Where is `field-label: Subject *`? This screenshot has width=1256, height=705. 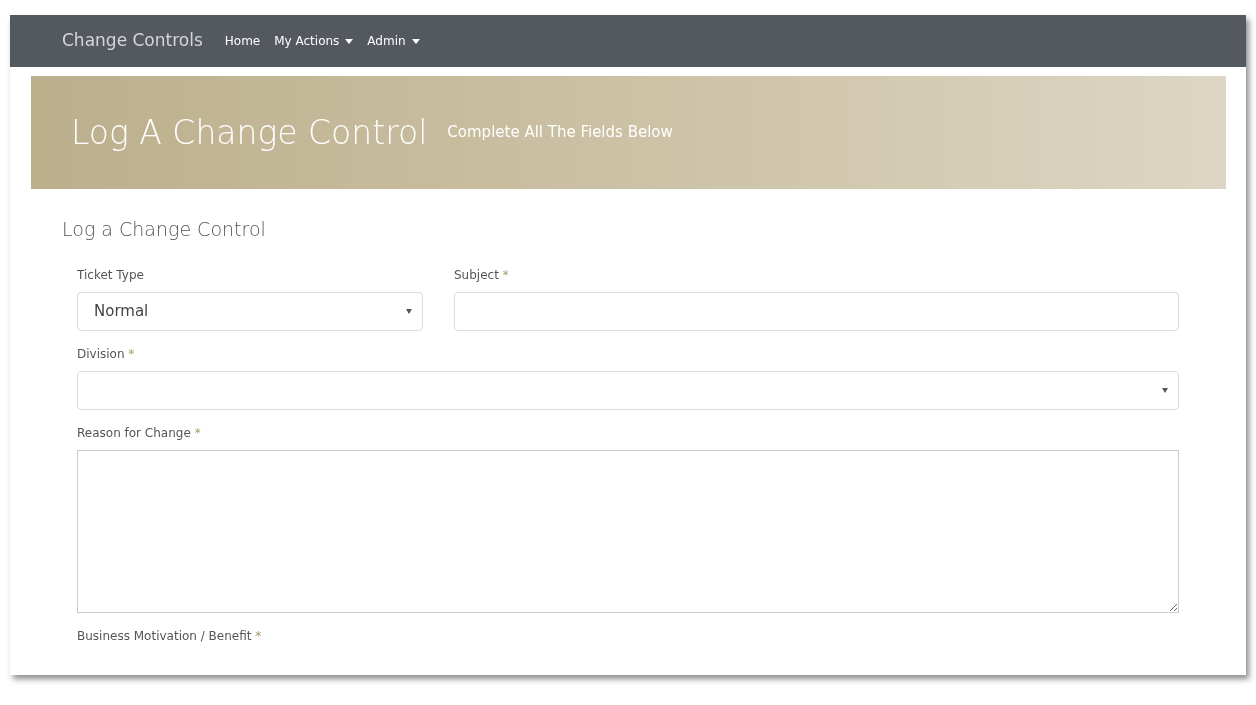
field-label: Subject * is located at coordinates (482, 275).